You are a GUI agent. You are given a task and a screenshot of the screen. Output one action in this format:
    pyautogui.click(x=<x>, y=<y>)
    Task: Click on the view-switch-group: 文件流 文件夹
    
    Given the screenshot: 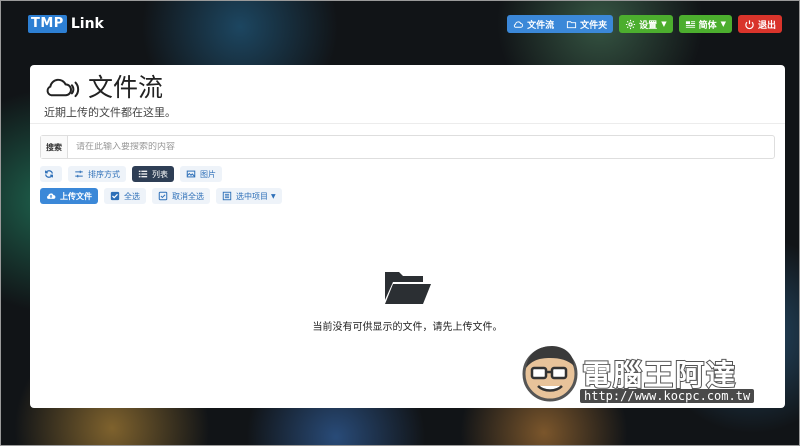 What is the action you would take?
    pyautogui.click(x=560, y=24)
    